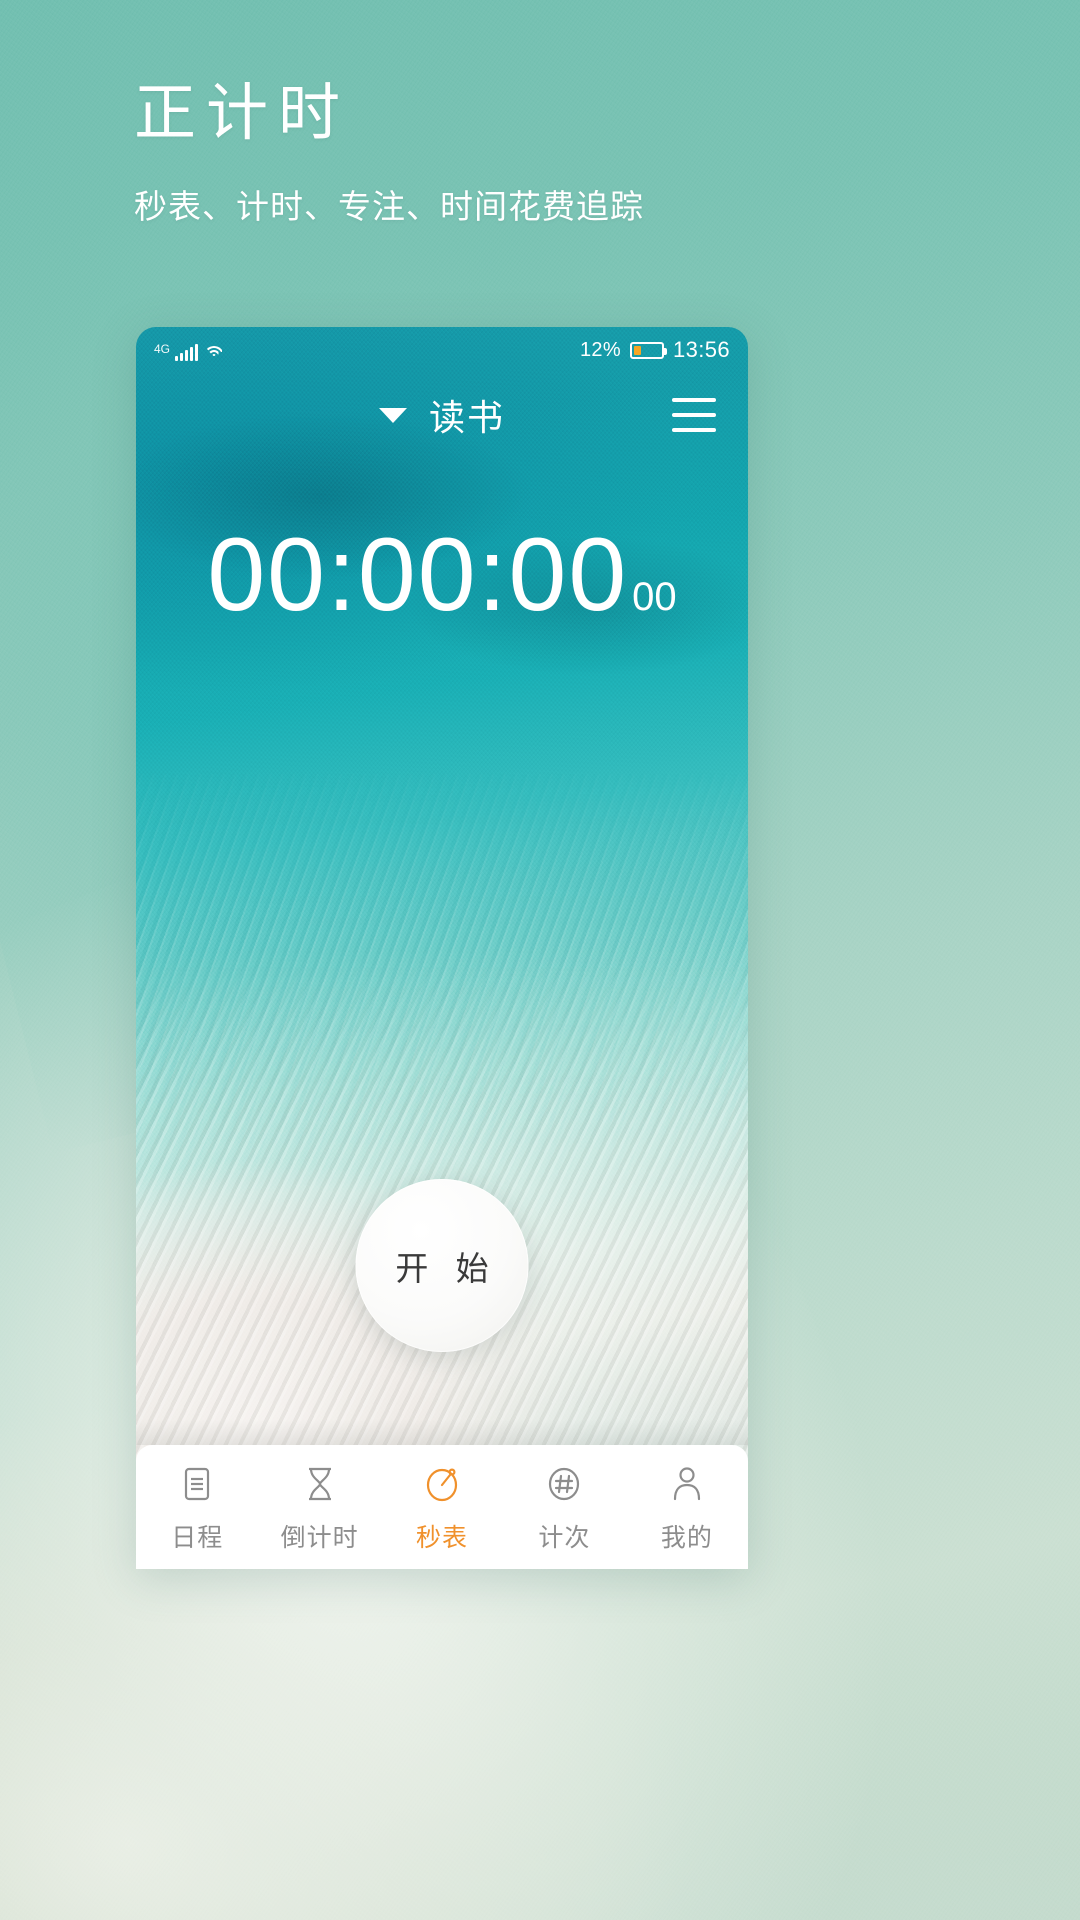  Describe the element at coordinates (214, 352) in the screenshot. I see `wifi-icon` at that location.